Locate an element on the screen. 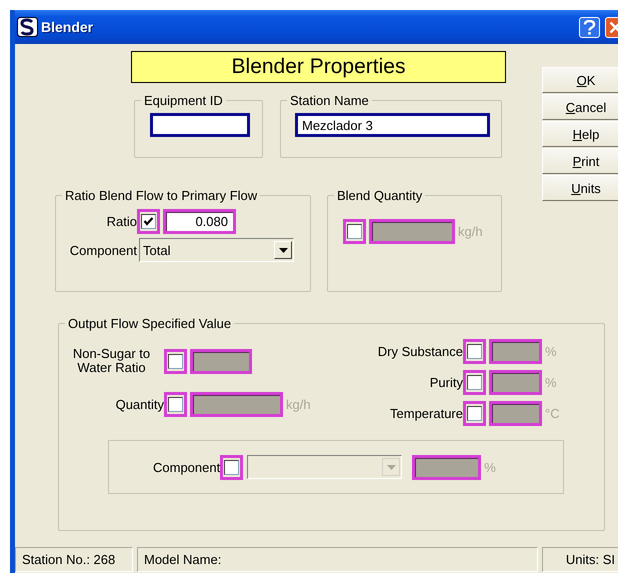 The width and height of the screenshot is (618, 573). field-label: Non-Sugar to Water Ratio is located at coordinates (112, 361).